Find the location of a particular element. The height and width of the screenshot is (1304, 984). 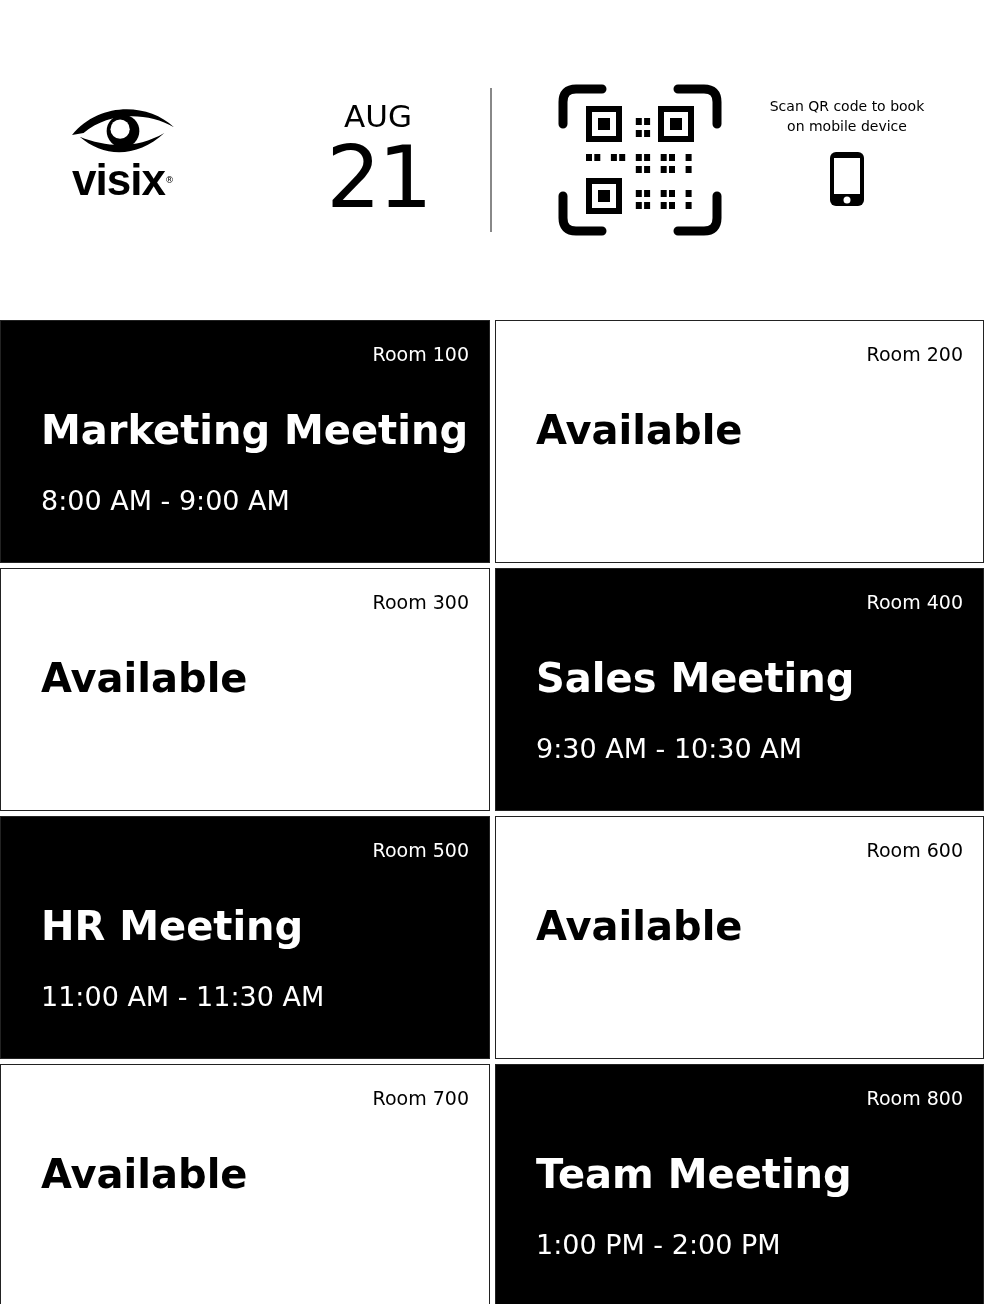

meeting-time: 11:00 AM - 11:30 AM is located at coordinates (183, 996).